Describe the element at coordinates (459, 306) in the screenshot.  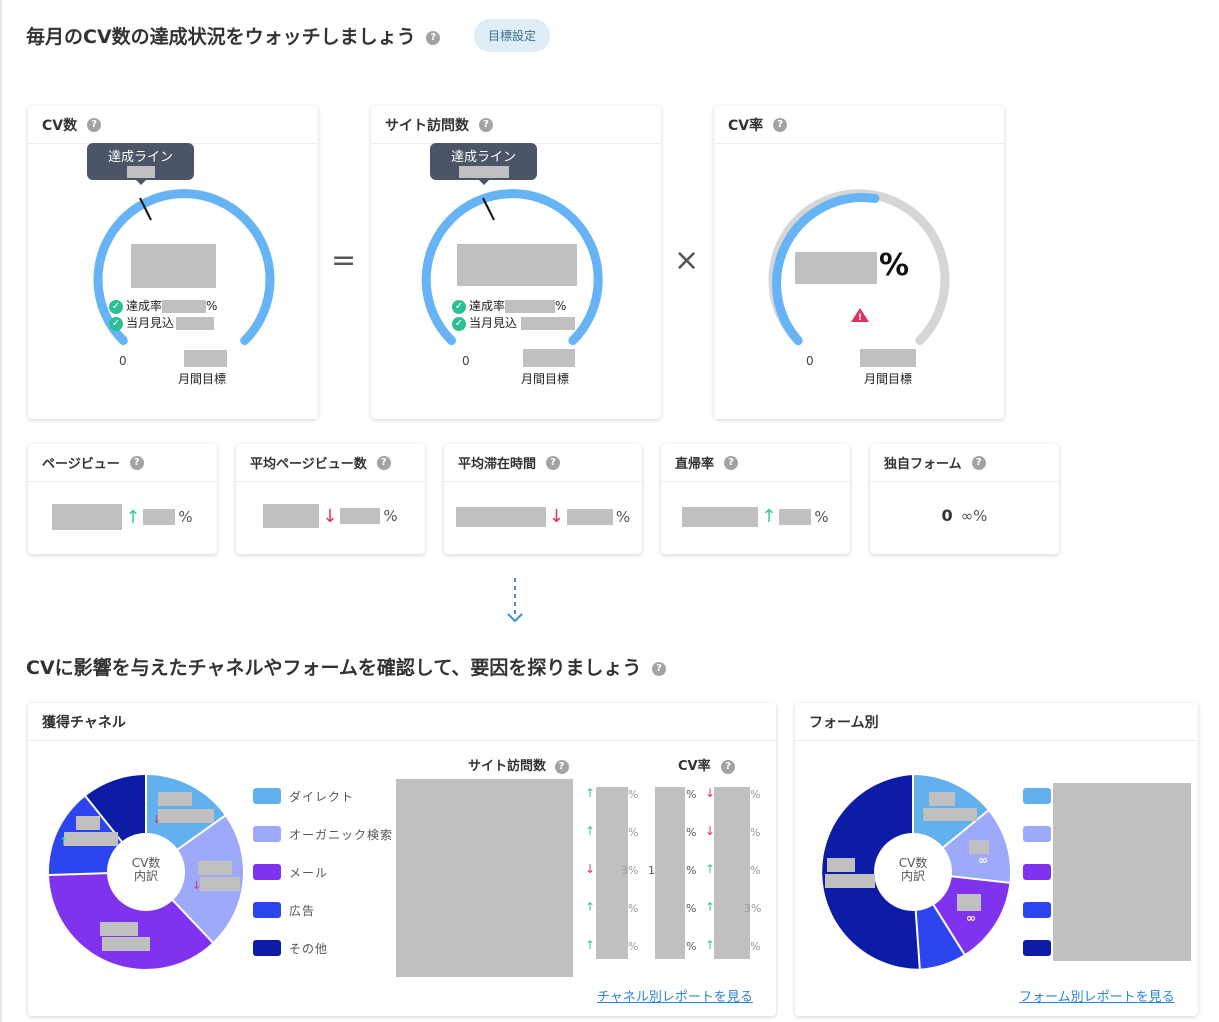
I see `check-icon: ✓` at that location.